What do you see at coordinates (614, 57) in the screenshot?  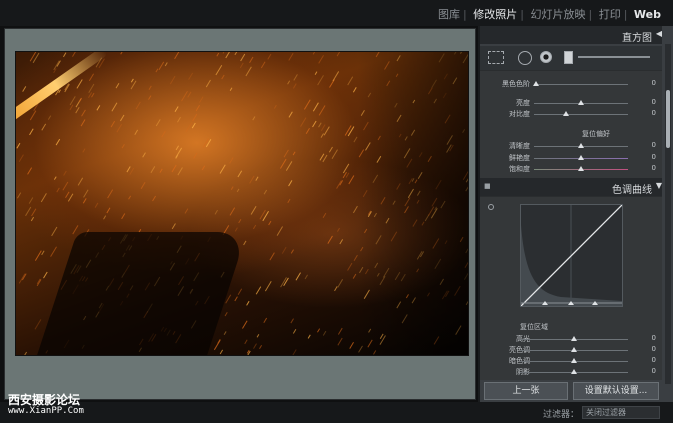 I see `adjustment-brush-slider` at bounding box center [614, 57].